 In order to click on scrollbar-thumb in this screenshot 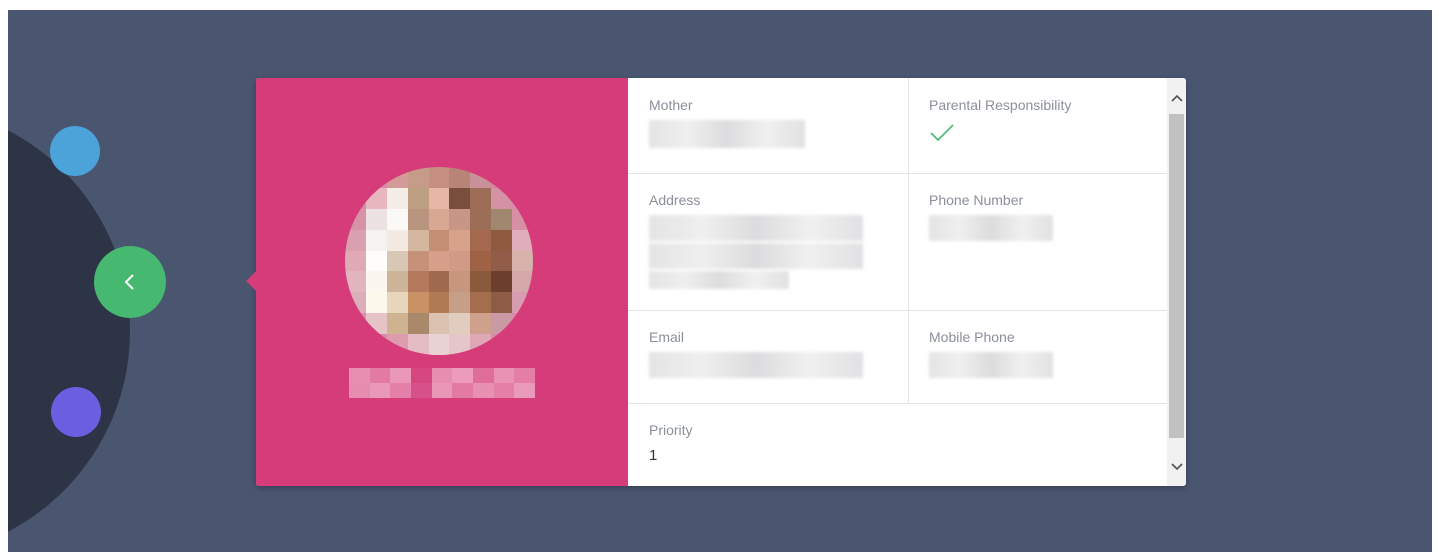, I will do `click(1176, 276)`.